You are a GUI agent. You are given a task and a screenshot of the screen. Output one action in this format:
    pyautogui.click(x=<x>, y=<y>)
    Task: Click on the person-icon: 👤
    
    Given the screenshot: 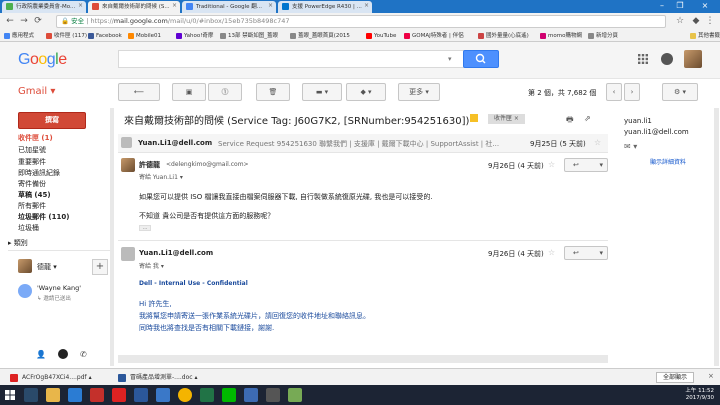 What is the action you would take?
    pyautogui.click(x=41, y=354)
    